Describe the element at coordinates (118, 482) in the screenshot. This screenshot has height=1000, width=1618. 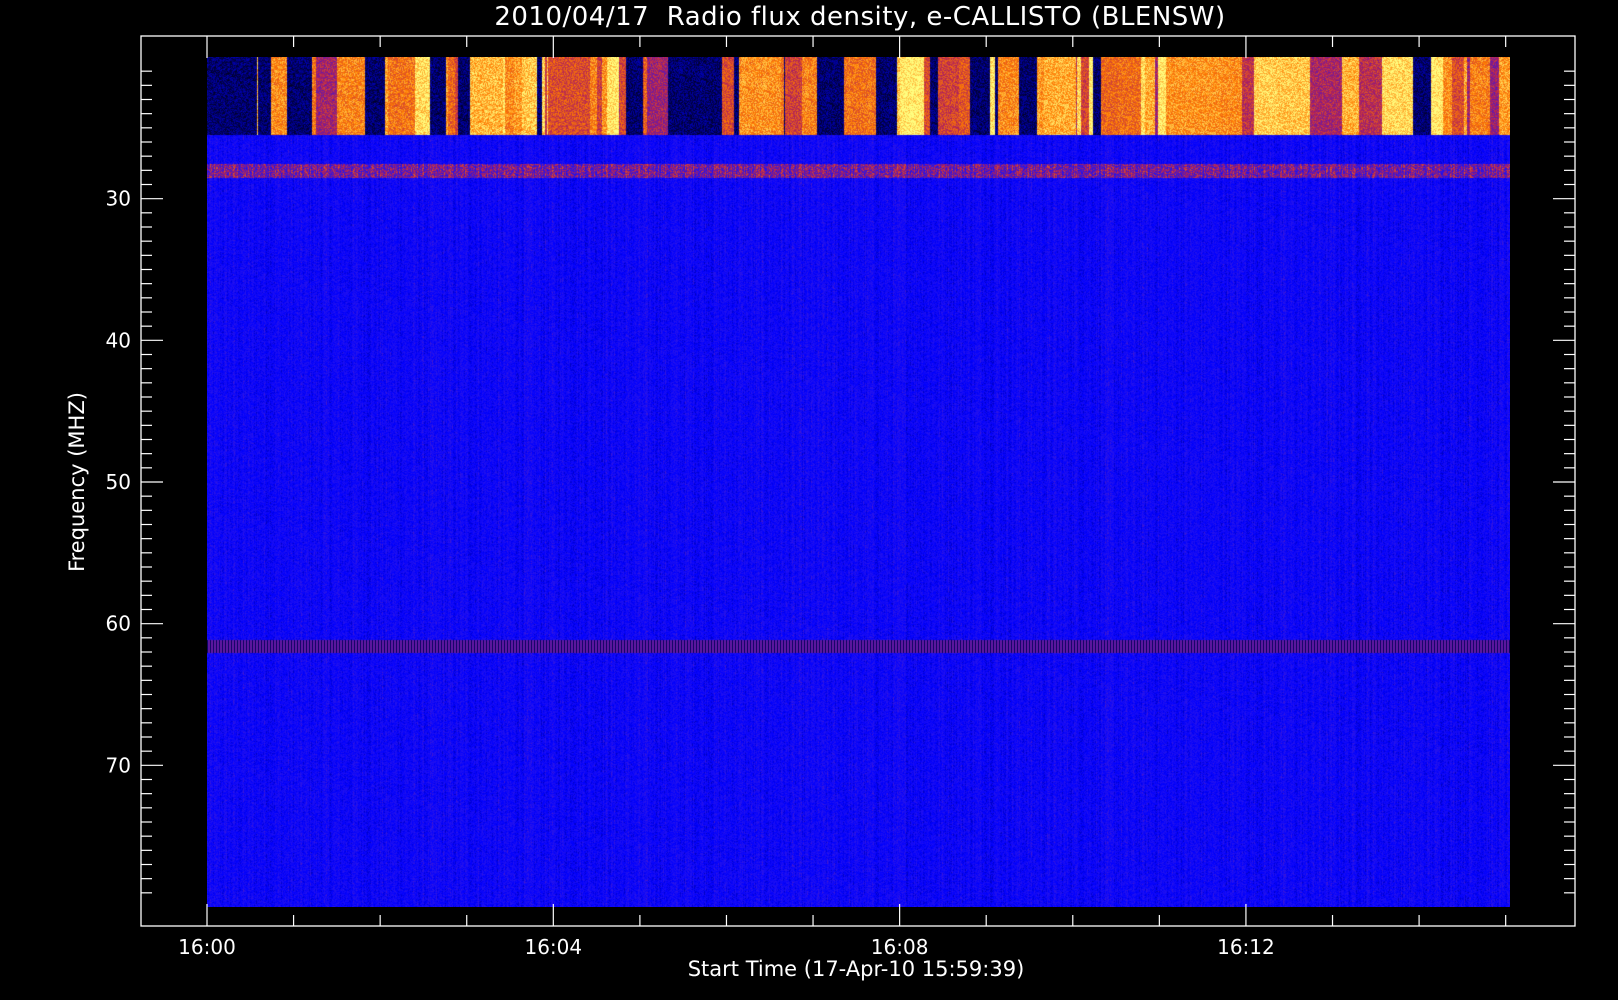
I see `y-tick-label: 50` at that location.